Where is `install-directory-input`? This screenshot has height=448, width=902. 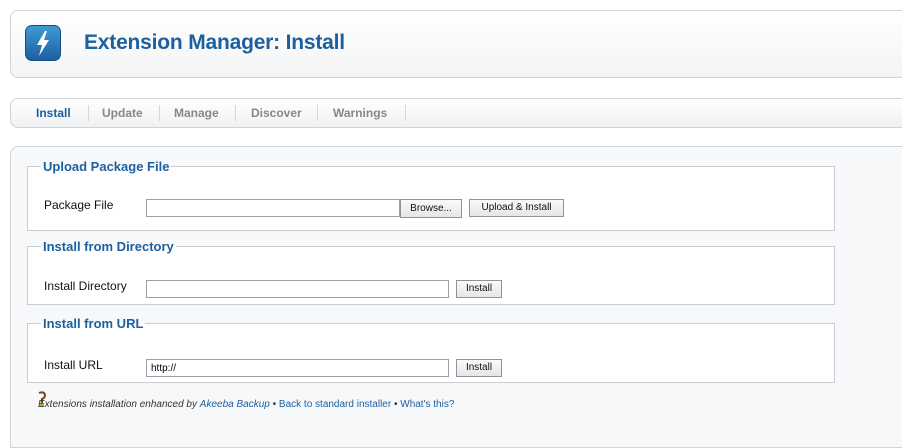 install-directory-input is located at coordinates (297, 289).